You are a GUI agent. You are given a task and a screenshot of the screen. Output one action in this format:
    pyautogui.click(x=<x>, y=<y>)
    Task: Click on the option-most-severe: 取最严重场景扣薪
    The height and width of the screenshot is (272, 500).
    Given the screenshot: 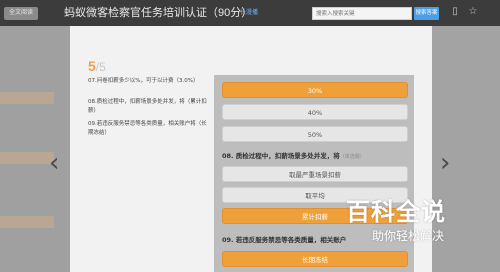 What is the action you would take?
    pyautogui.click(x=315, y=174)
    